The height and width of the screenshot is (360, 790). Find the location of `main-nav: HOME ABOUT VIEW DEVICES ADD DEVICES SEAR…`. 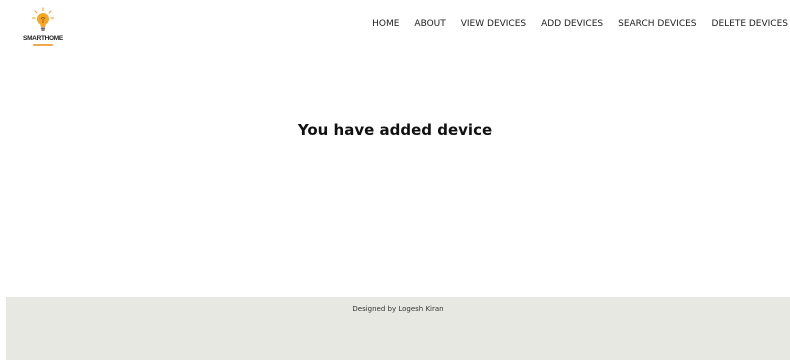

main-nav: HOME ABOUT VIEW DEVICES ADD DEVICES SEAR… is located at coordinates (577, 24).